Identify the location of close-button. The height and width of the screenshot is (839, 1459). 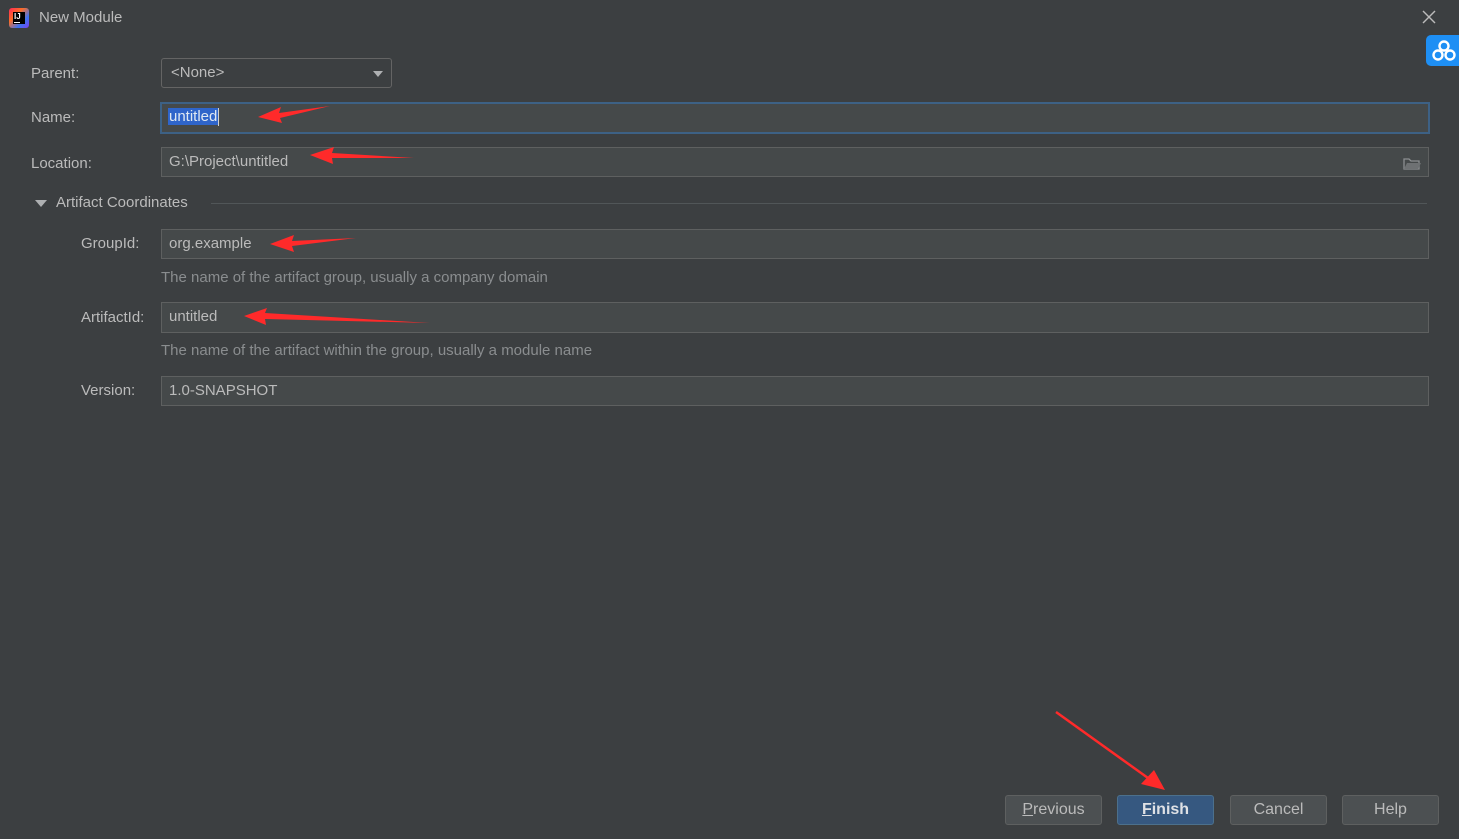
(1429, 17).